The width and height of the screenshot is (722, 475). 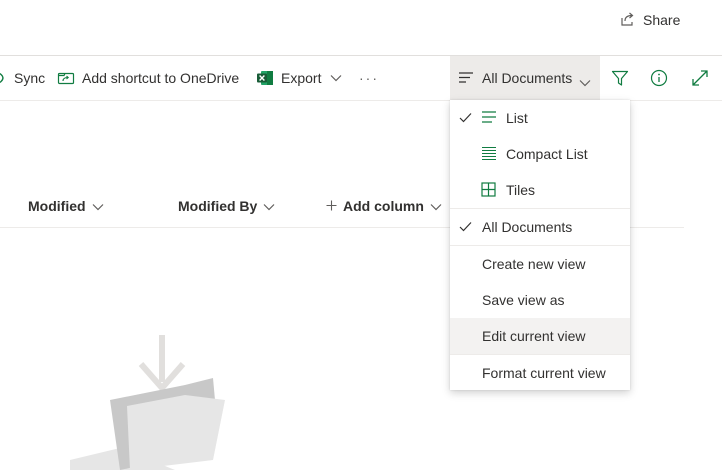 I want to click on menu-item-label: Compact List, so click(x=547, y=154).